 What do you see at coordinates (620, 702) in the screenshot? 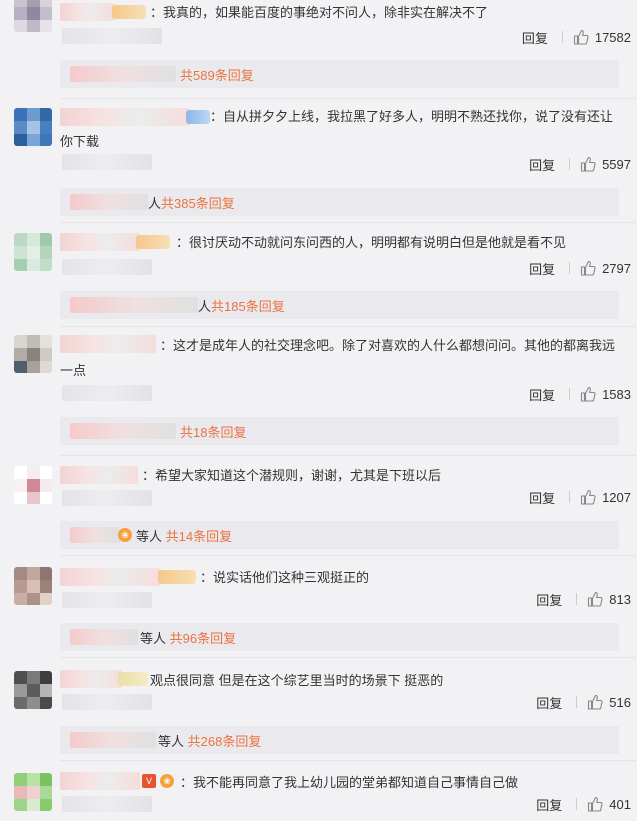
I see `like-count: 516` at bounding box center [620, 702].